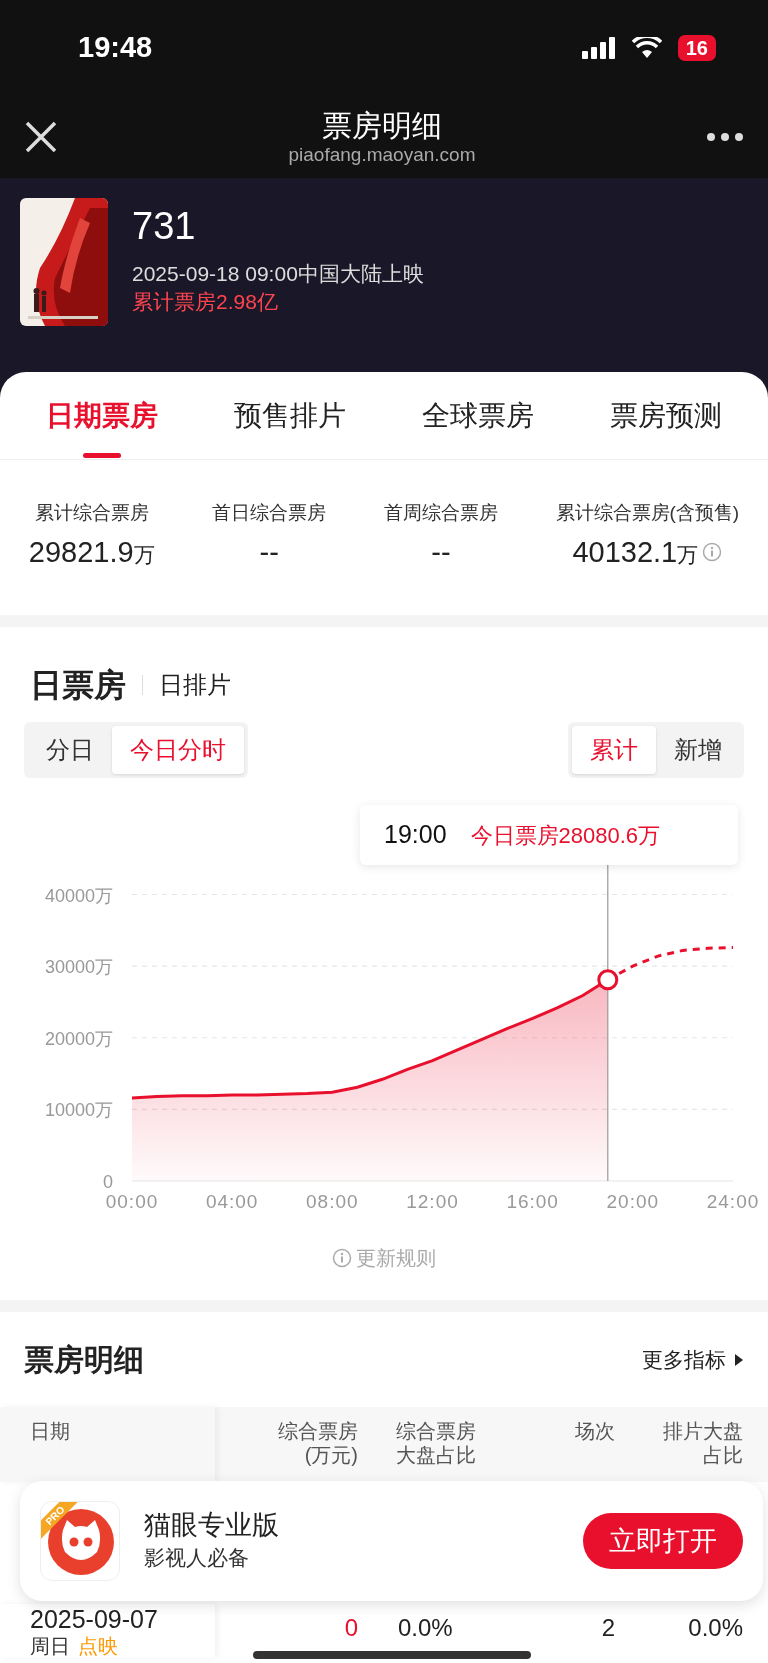  I want to click on segment-option: 新增, so click(698, 750).